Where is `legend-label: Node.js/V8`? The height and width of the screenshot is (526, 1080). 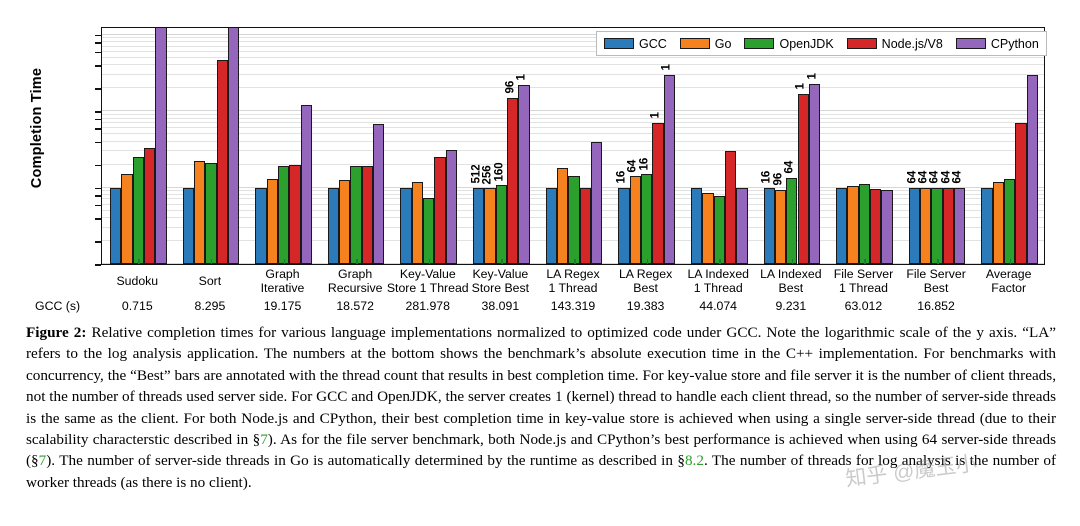
legend-label: Node.js/V8 is located at coordinates (912, 43).